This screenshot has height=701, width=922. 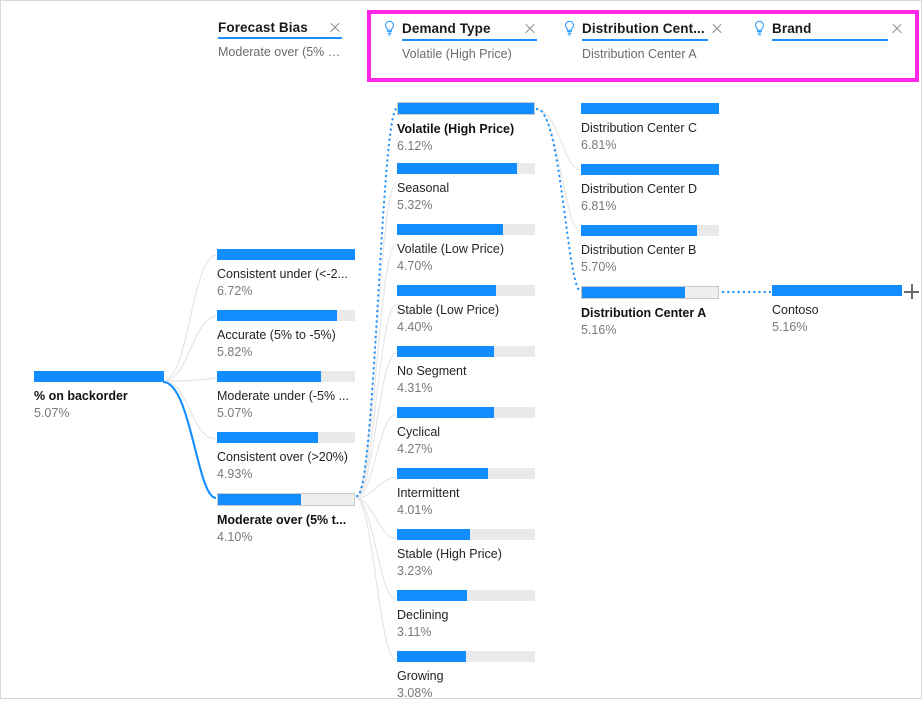 I want to click on node-value: 5.82%, so click(x=235, y=352).